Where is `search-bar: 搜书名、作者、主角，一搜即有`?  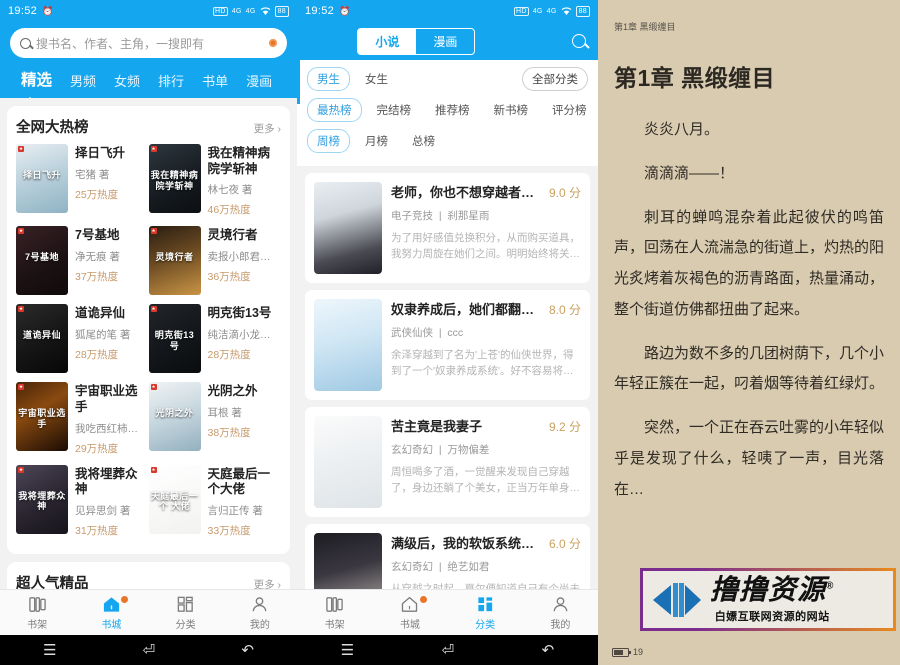
search-bar: 搜书名、作者、主角，一搜即有 is located at coordinates (148, 43).